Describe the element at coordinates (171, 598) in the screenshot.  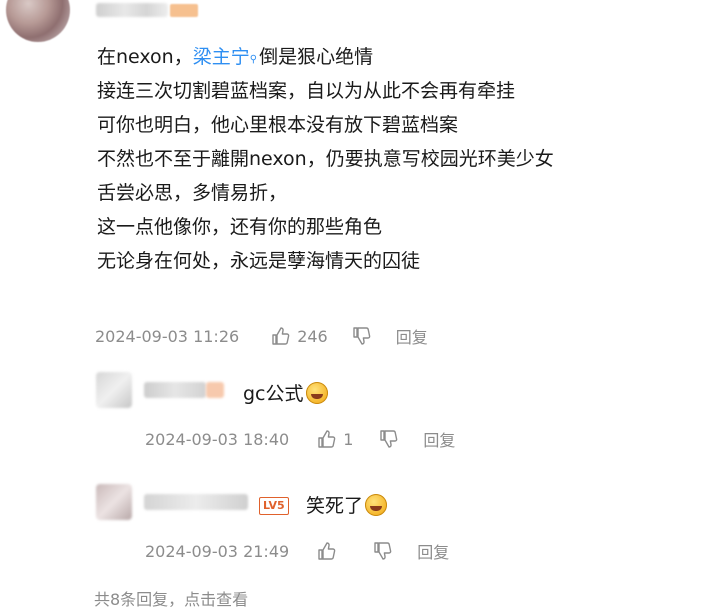
I see `view-more-replies-link: 共8条回复，点击查看` at that location.